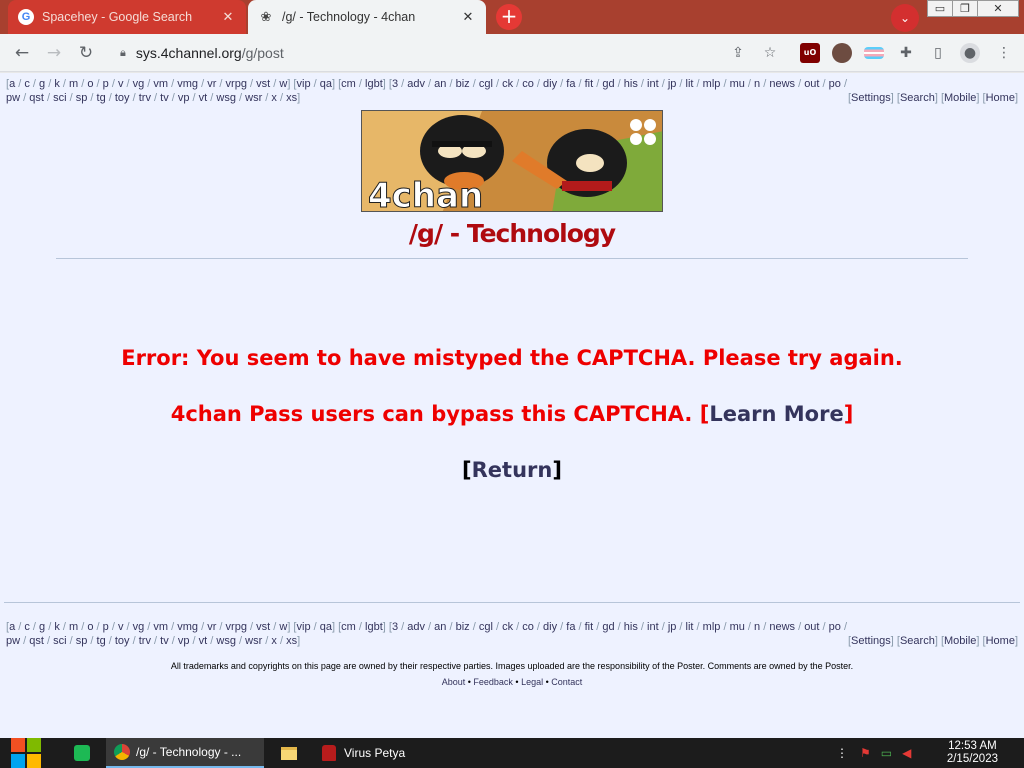  I want to click on avatar-extension-icon, so click(842, 53).